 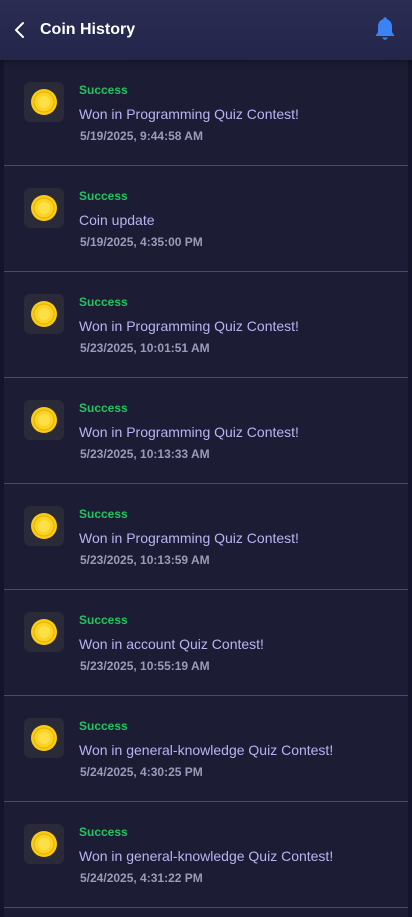 I want to click on bell-icon, so click(x=385, y=28).